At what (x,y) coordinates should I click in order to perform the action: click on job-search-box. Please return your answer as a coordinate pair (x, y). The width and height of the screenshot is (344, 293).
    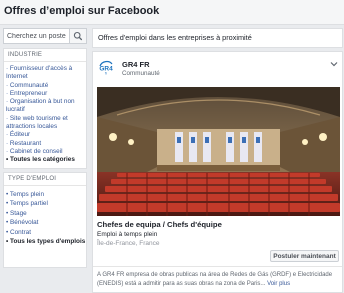
    Looking at the image, I should click on (45, 36).